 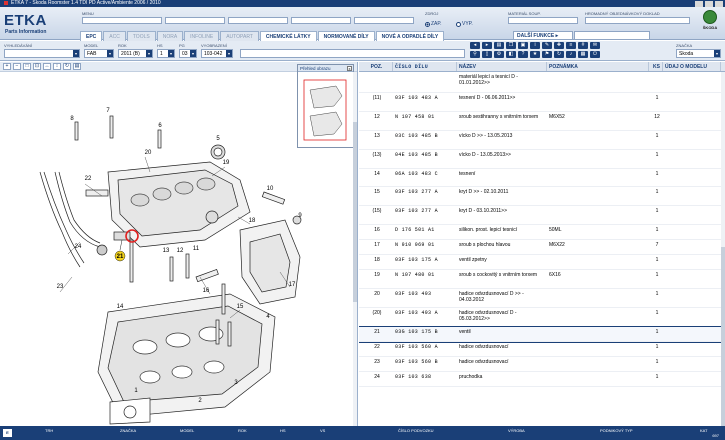 I want to click on col-udaj-o-modelu: ÚDAJ O MODELU, so click(x=692, y=66).